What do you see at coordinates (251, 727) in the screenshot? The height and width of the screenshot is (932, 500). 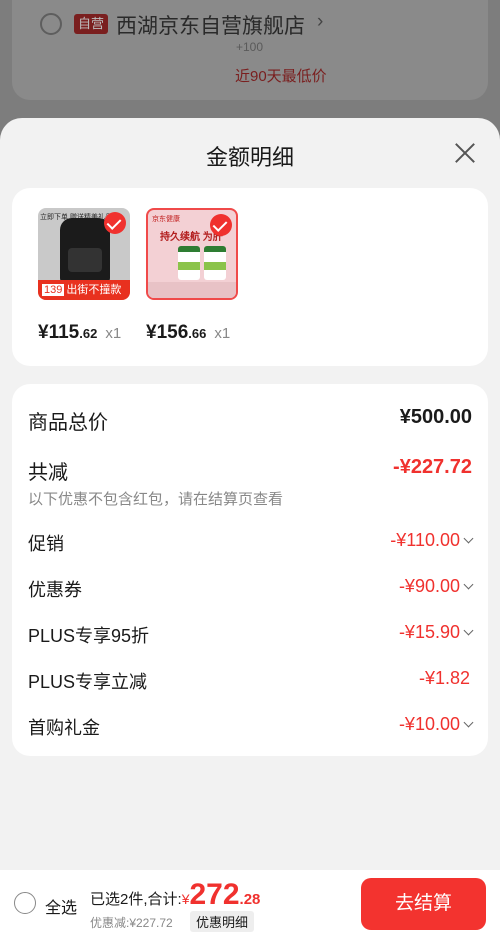 I see `breakdown-row-first-purchase: 首购礼金 -¥10.00` at bounding box center [251, 727].